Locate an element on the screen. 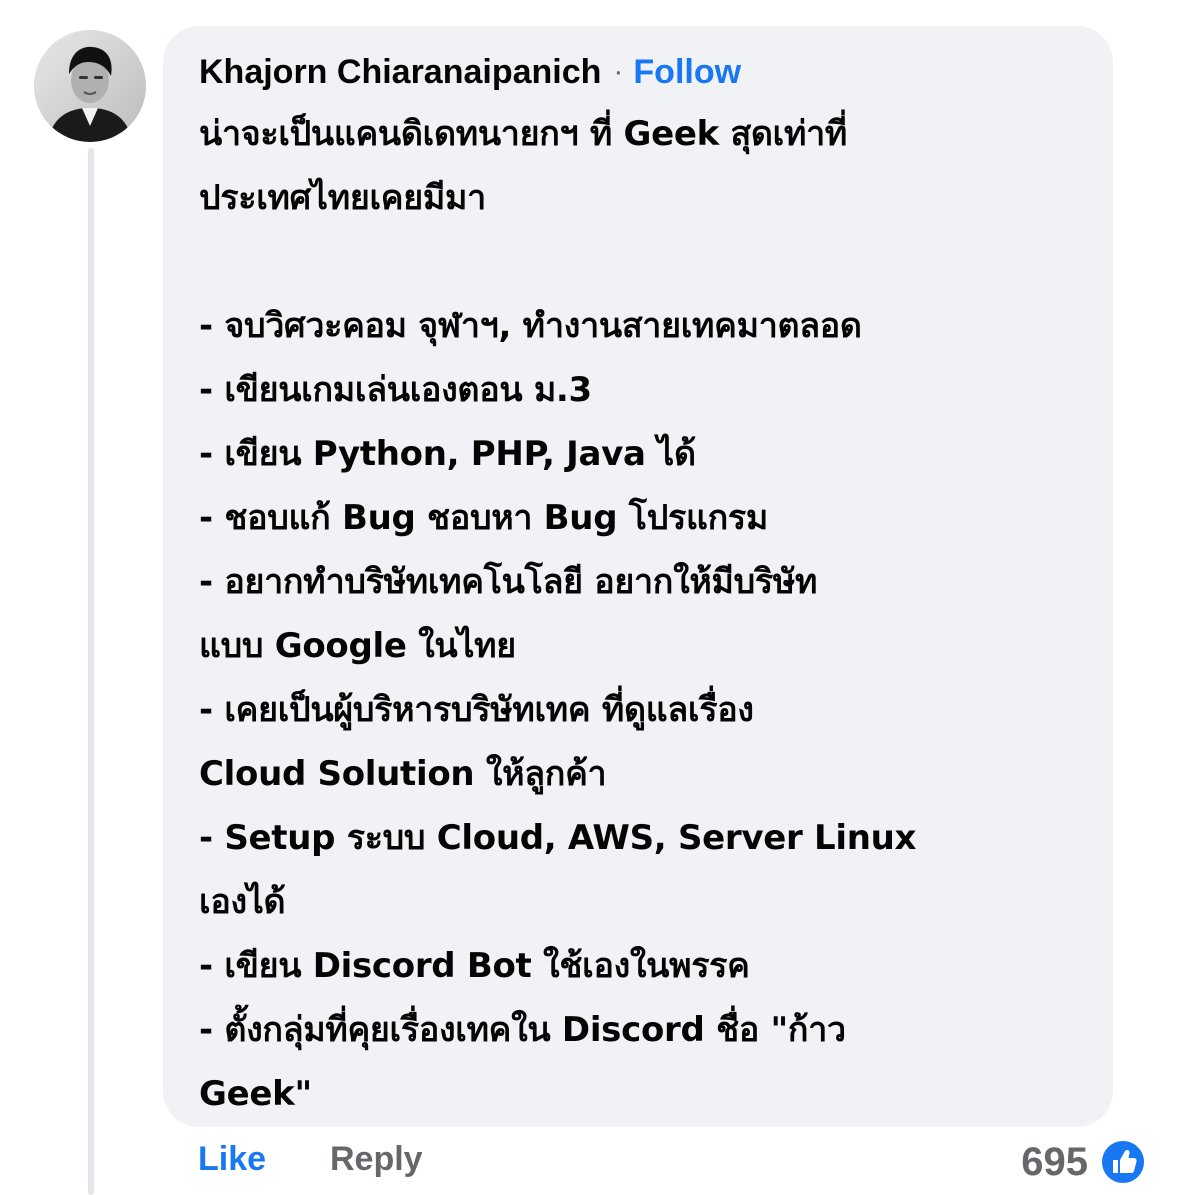 Image resolution: width=1200 pixels, height=1195 pixels. author-row: Khajorn Chiaranaipanich · Follow is located at coordinates (470, 72).